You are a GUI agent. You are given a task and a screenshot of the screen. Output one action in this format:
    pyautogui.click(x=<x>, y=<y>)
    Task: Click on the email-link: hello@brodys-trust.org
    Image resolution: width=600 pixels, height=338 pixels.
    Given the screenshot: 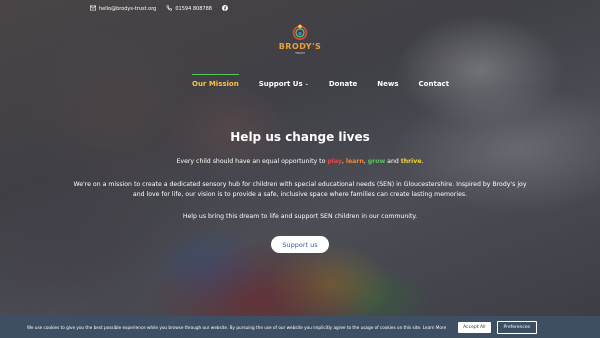 What is the action you would take?
    pyautogui.click(x=123, y=9)
    